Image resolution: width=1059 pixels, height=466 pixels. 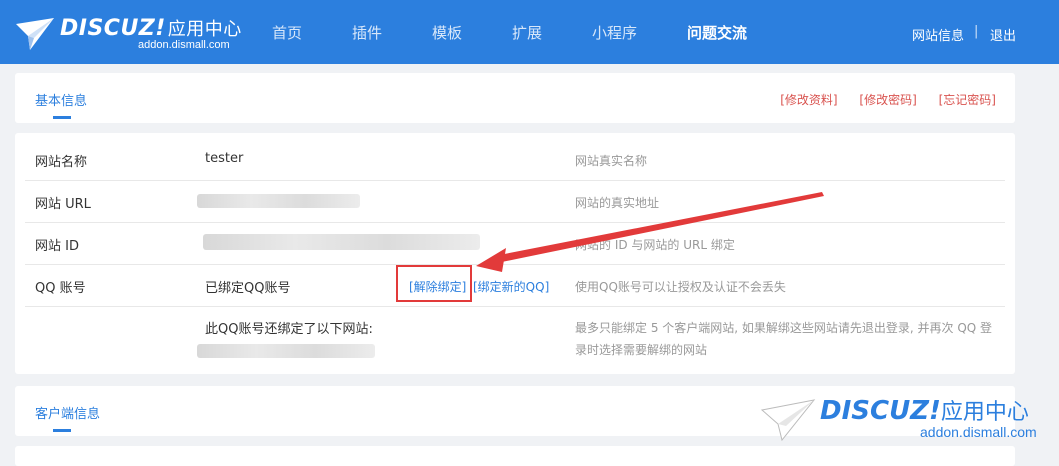 I want to click on watermark-wordmark: DISCUZ!应用中心, so click(x=924, y=411).